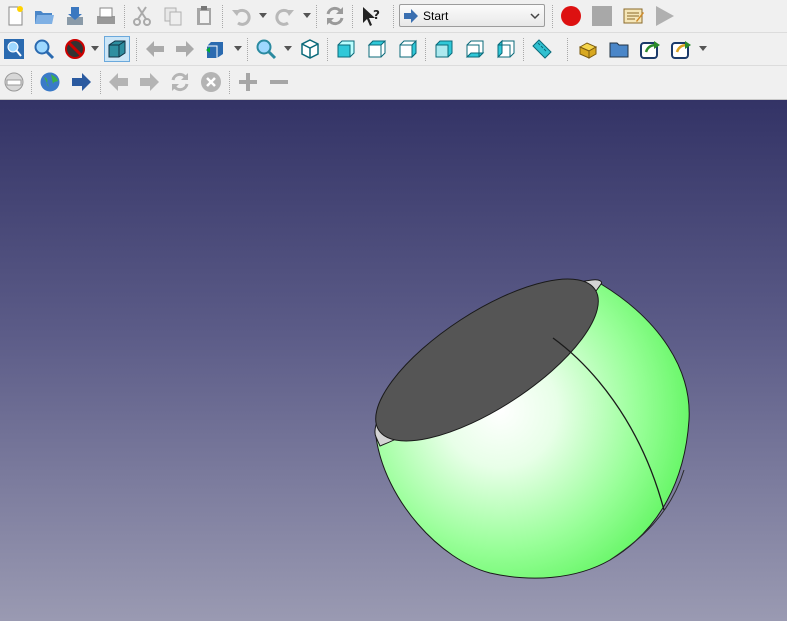  Describe the element at coordinates (650, 49) in the screenshot. I see `link-button` at that location.